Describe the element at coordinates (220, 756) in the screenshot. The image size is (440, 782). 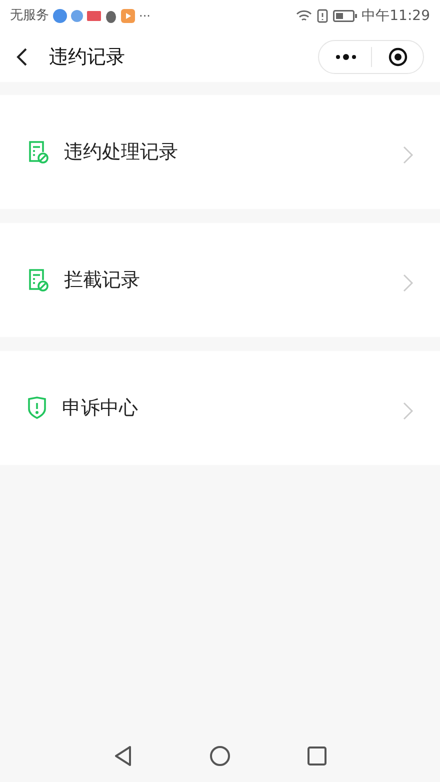
I see `home-nav-icon` at that location.